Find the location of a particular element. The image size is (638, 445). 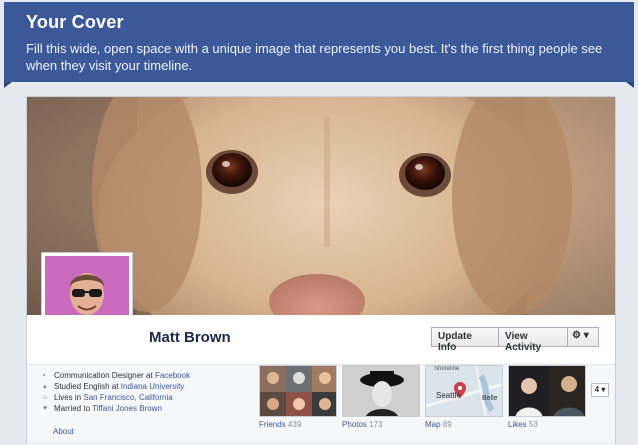

friends-thumbnails is located at coordinates (298, 391).